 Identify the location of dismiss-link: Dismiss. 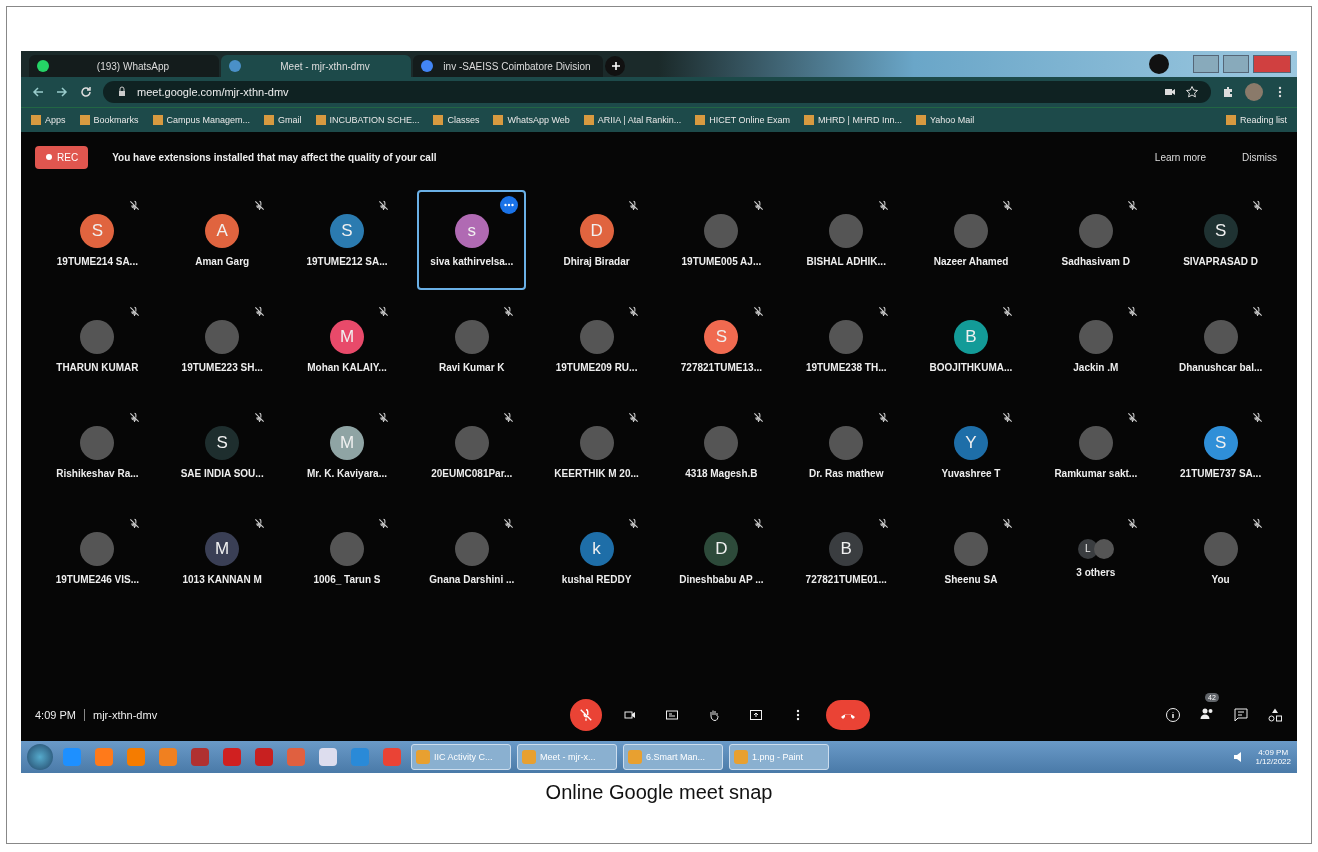
(1259, 157).